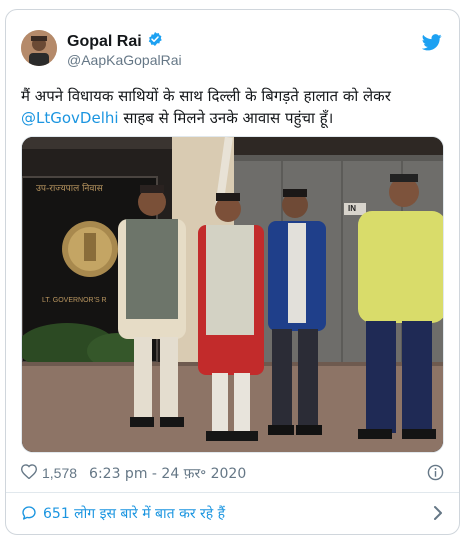  What do you see at coordinates (74, 300) in the screenshot?
I see `gate-sign-english: LT. GOVERNOR'S R` at bounding box center [74, 300].